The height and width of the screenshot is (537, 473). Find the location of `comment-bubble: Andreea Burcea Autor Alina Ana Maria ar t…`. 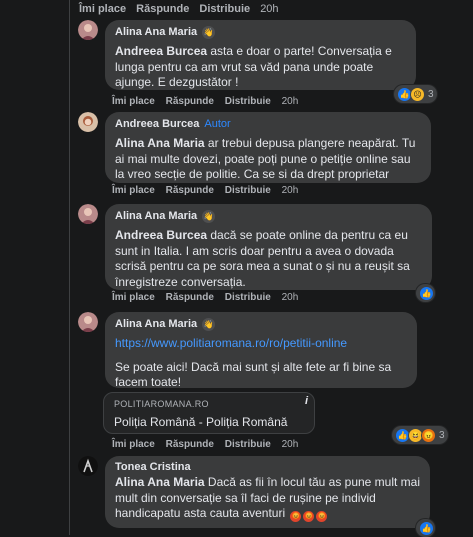

comment-bubble: Andreea Burcea Autor Alina Ana Maria ar t… is located at coordinates (268, 147).